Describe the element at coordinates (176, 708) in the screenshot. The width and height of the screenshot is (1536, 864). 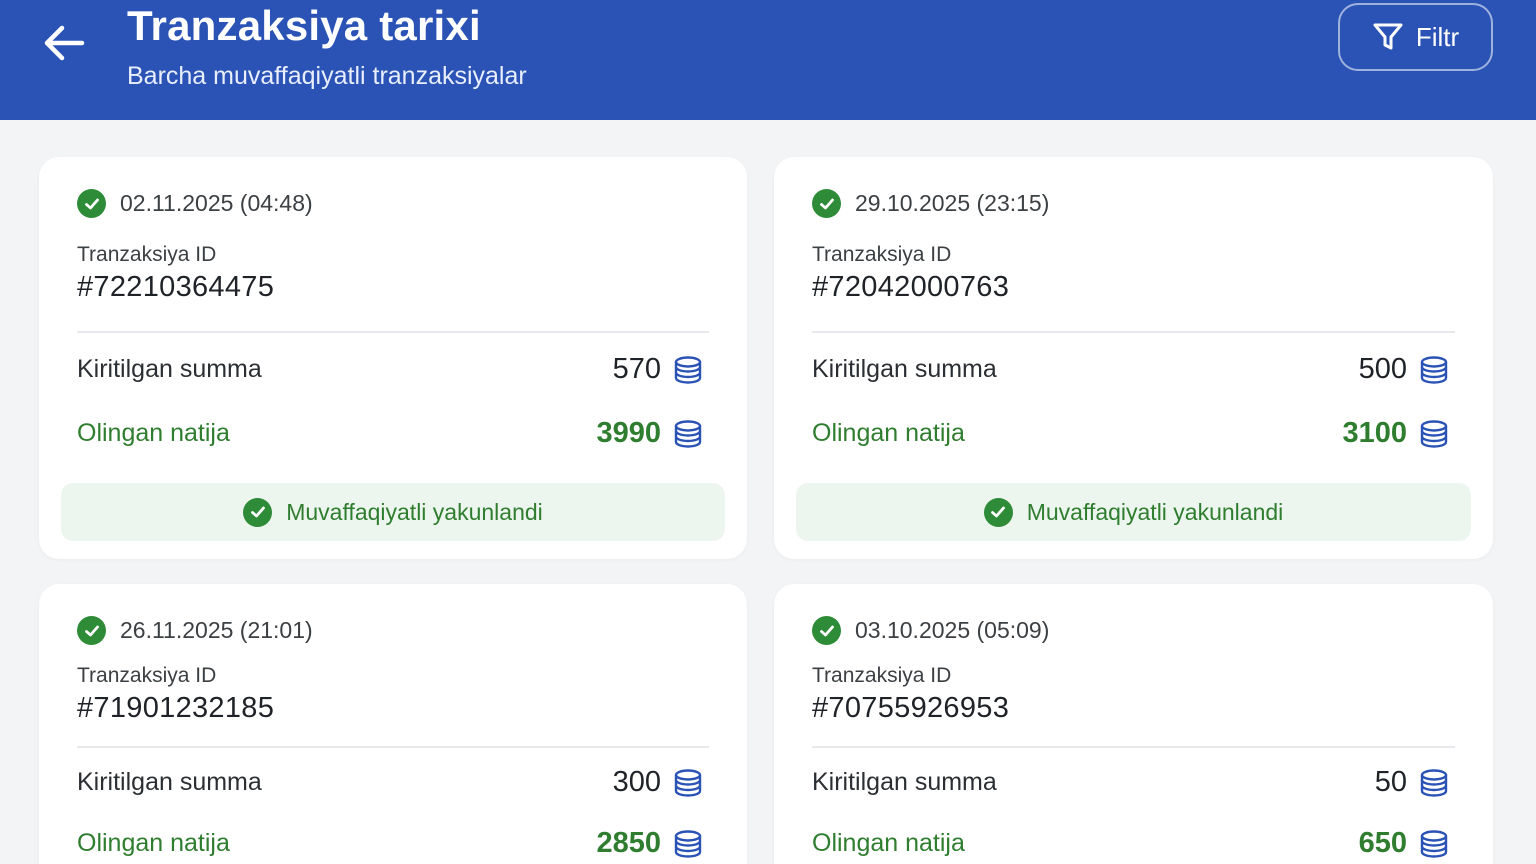
I see `transaction-id: #71901232185` at that location.